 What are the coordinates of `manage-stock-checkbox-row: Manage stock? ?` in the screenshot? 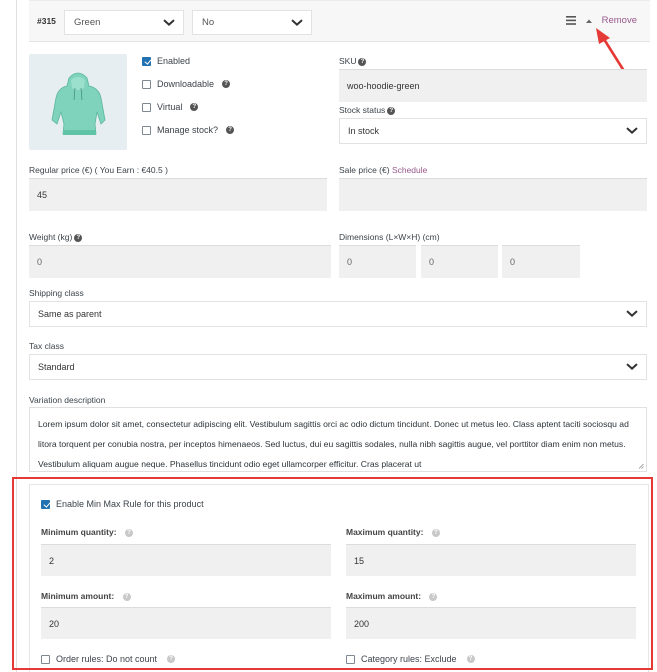 It's located at (188, 130).